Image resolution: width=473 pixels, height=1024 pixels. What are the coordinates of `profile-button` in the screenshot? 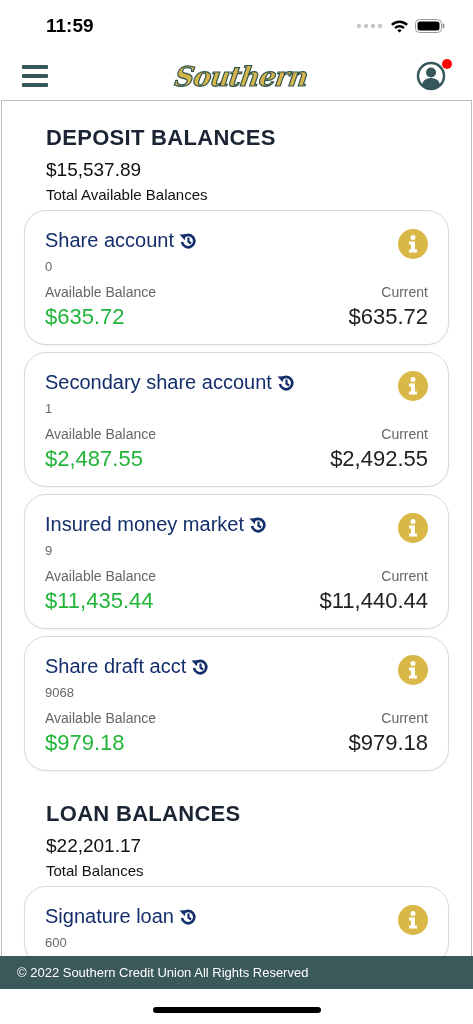 It's located at (433, 76).